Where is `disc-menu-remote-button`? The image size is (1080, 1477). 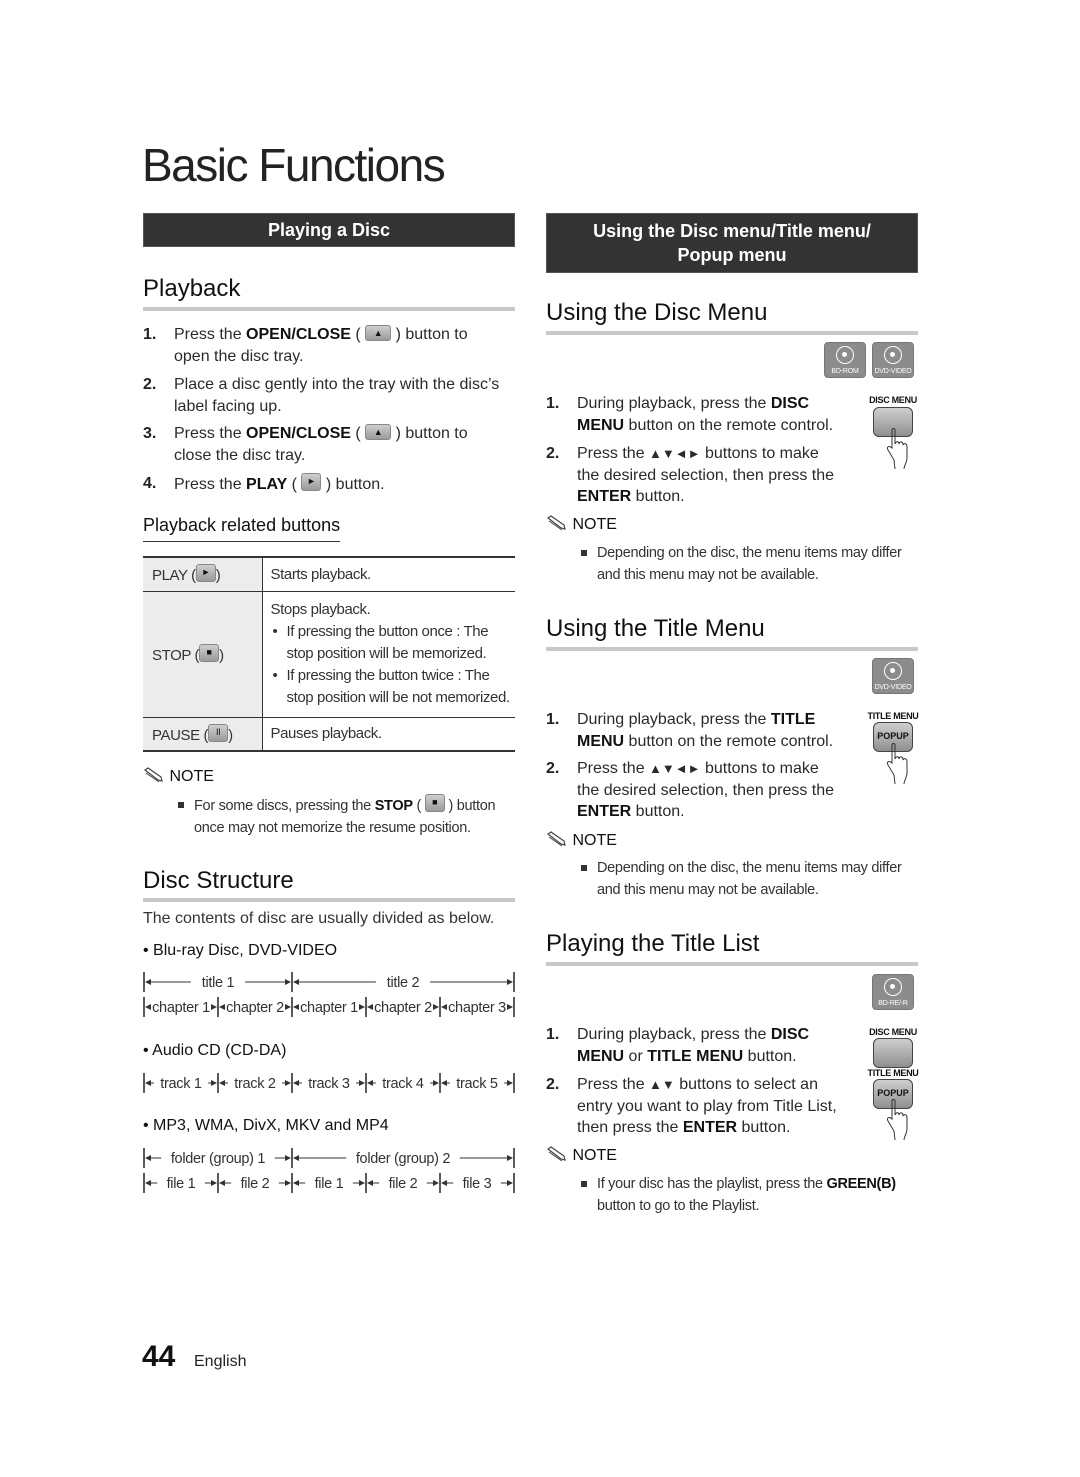
disc-menu-remote-button is located at coordinates (893, 1053).